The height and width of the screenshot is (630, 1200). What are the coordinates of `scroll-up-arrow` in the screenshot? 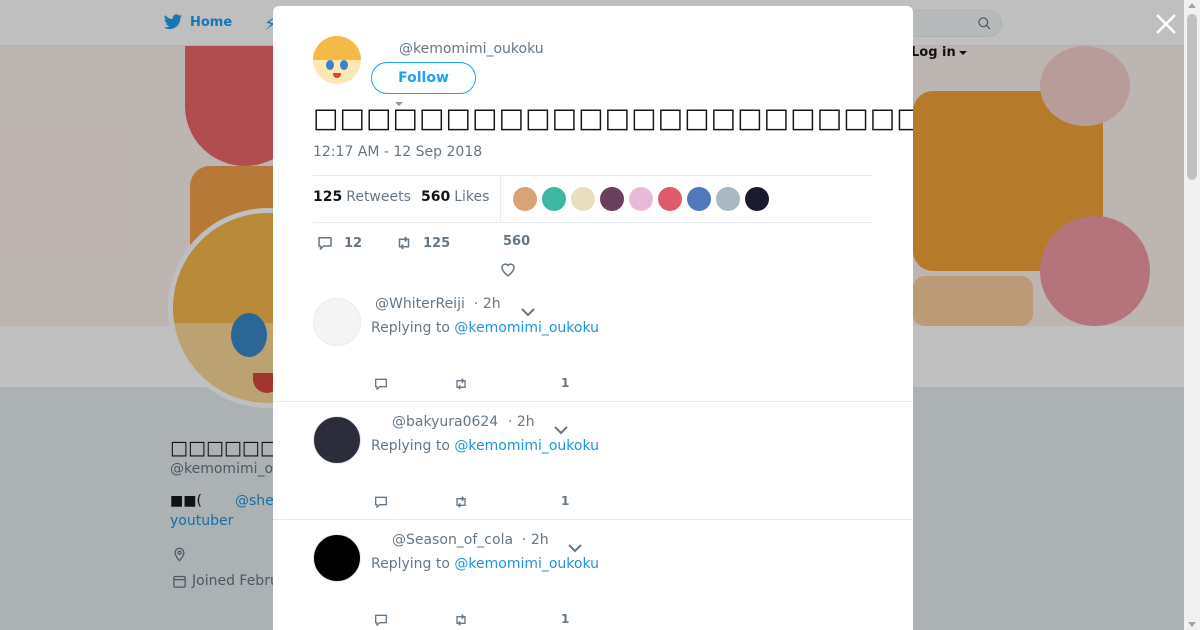 It's located at (1192, 5).